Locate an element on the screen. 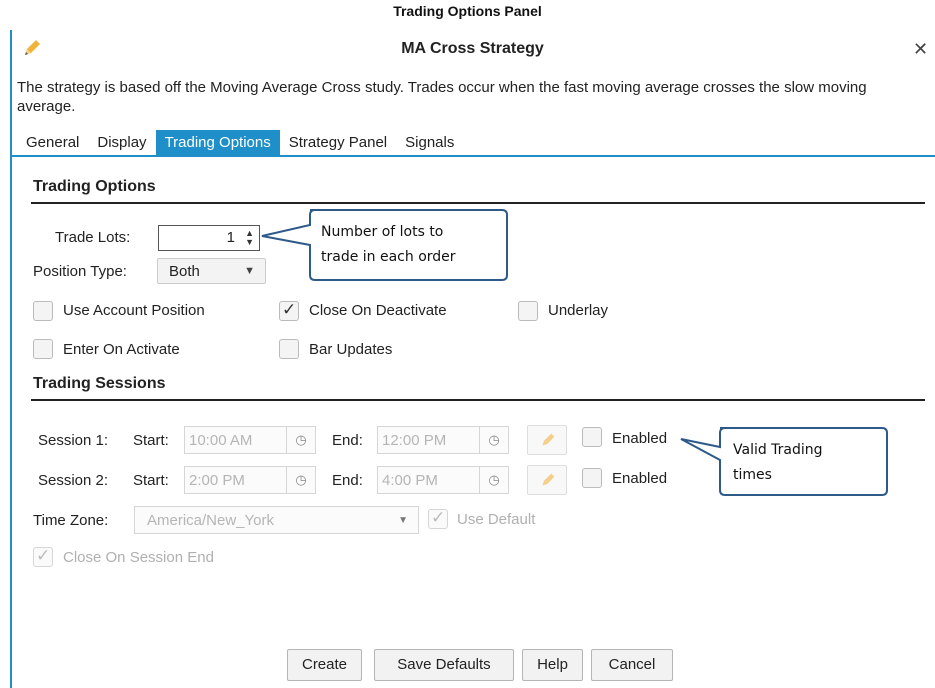  session-2-start-field: 2:00 PM ◷ is located at coordinates (250, 480).